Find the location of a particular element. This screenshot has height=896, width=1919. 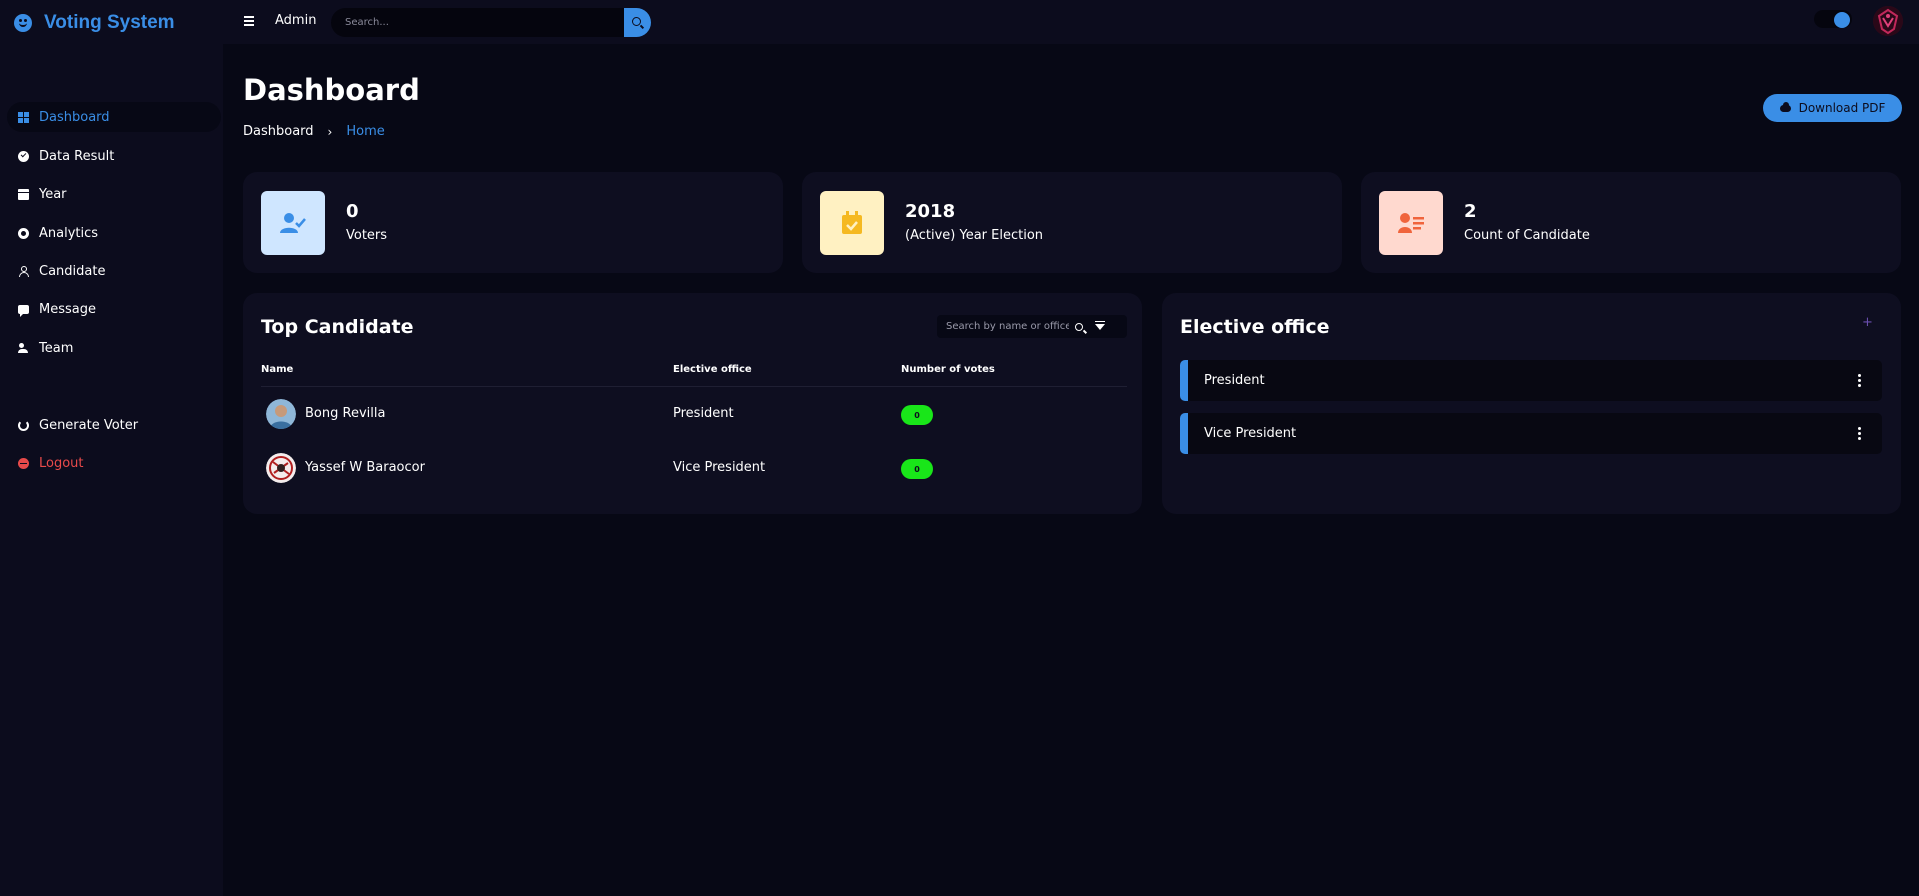

dashboard-icon is located at coordinates (23, 117).